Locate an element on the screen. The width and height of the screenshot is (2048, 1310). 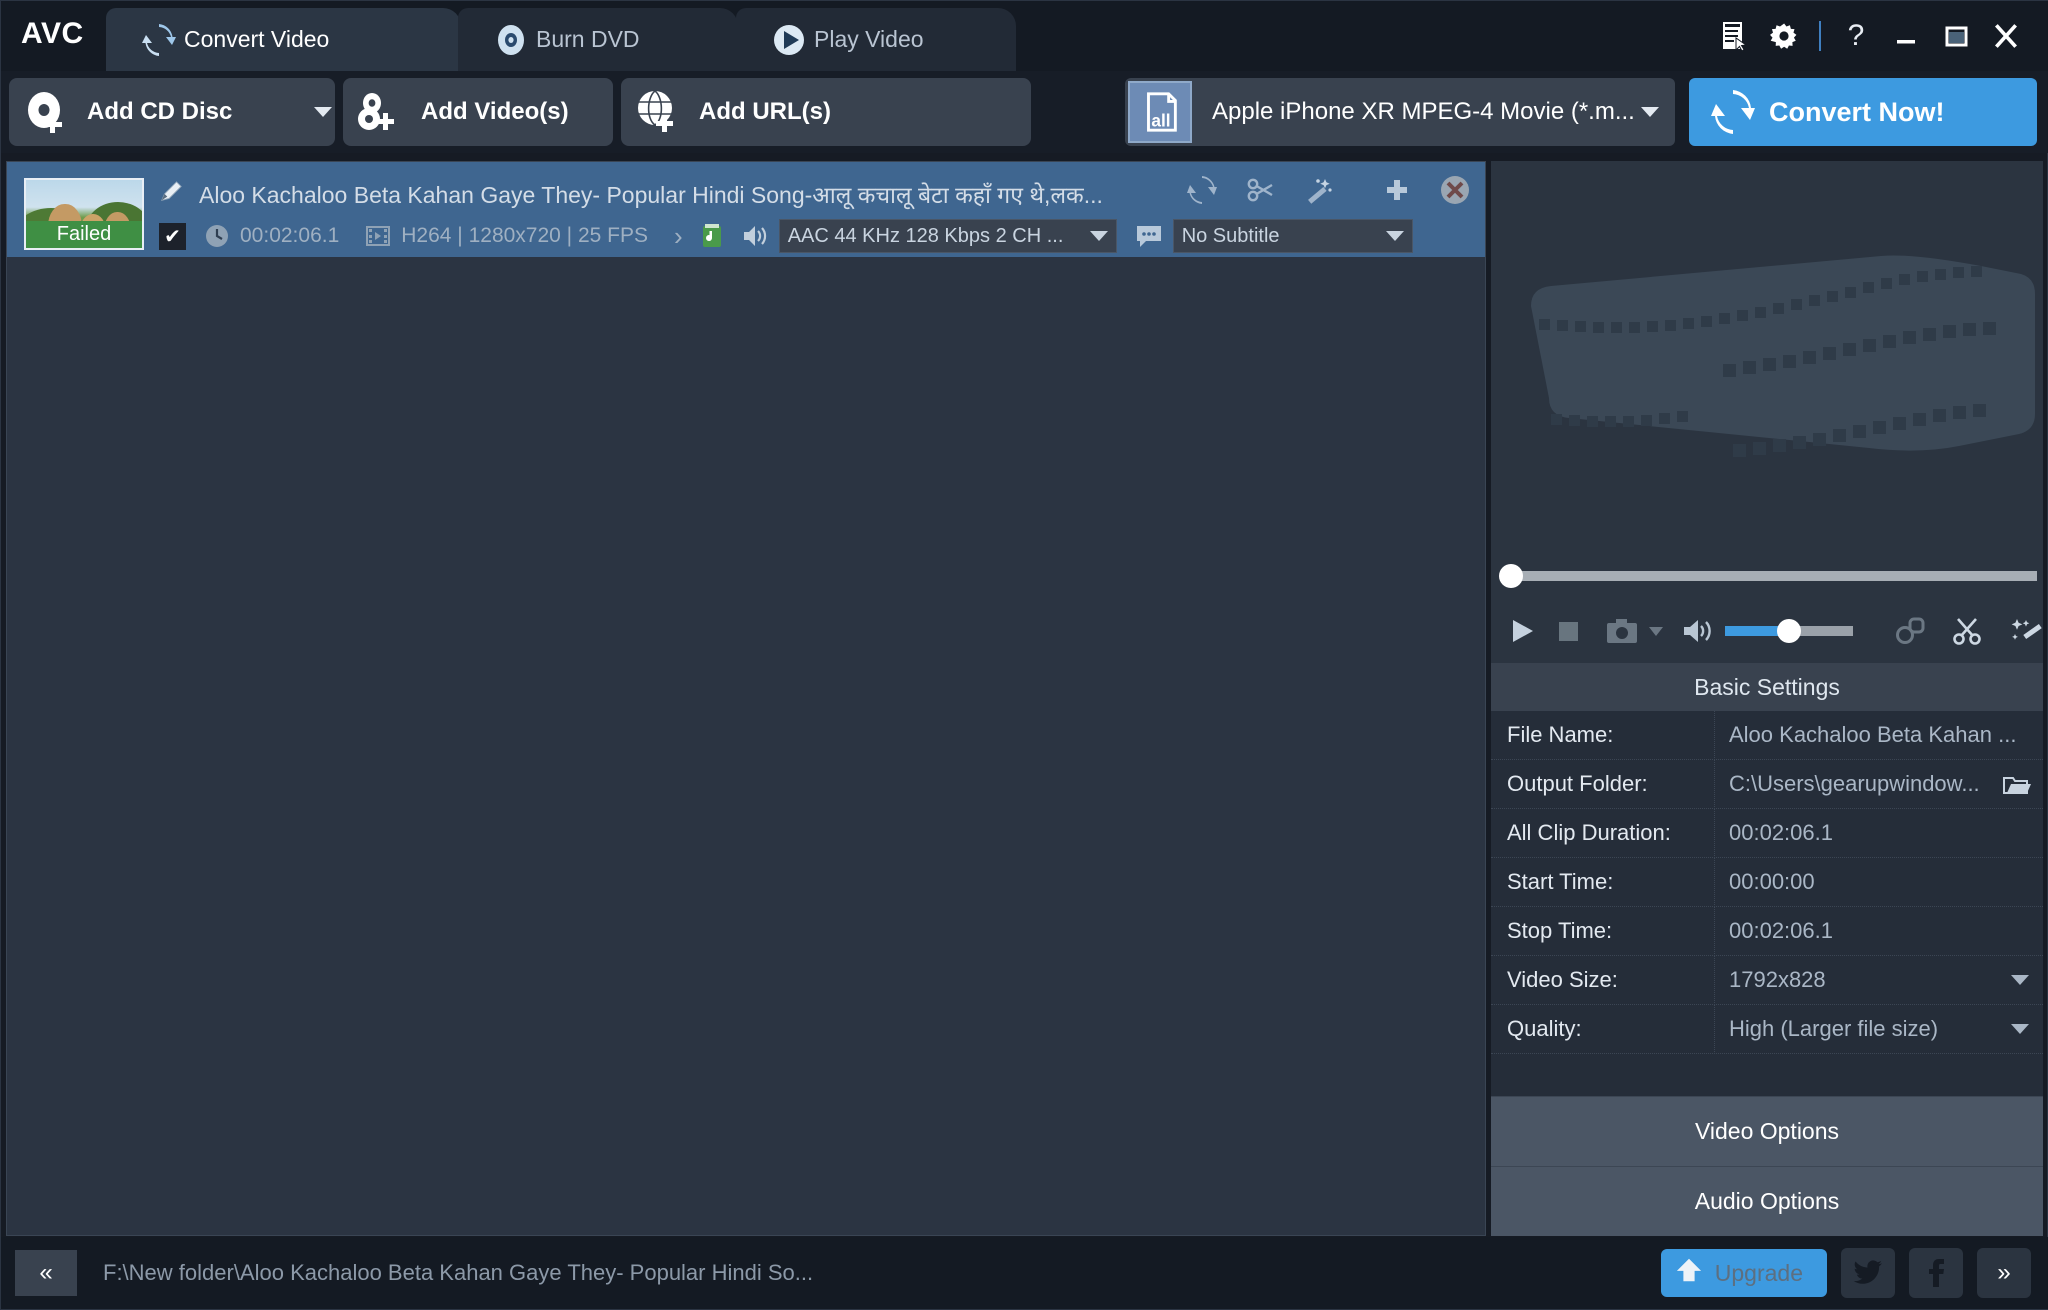
expand-panel-button: » is located at coordinates (2004, 1273).